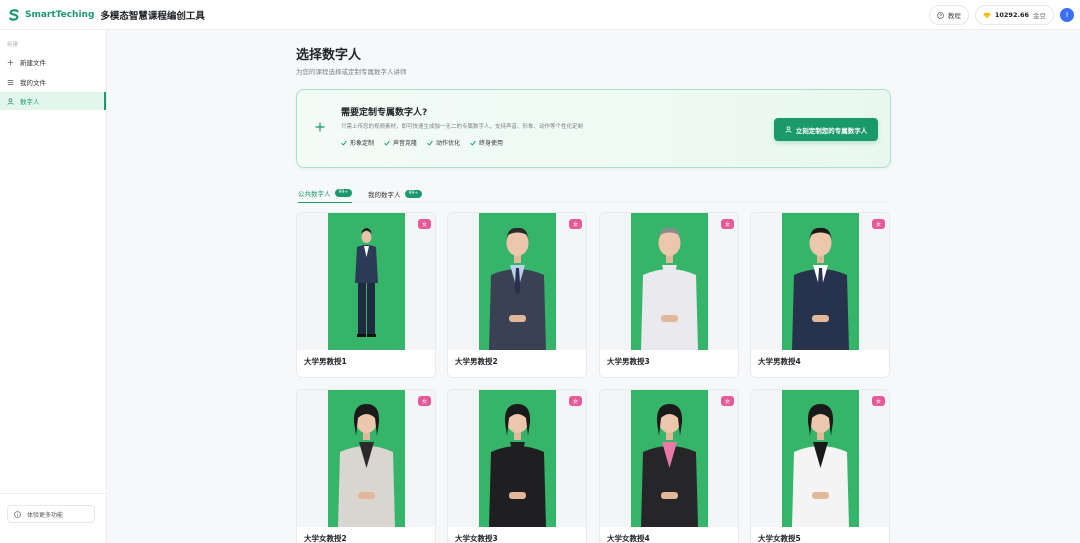  I want to click on feature-tag: 形象定制, so click(357, 142).